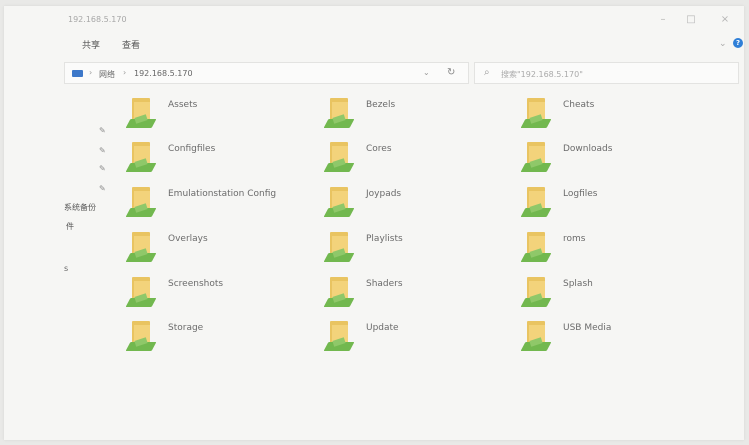 The width and height of the screenshot is (749, 445). I want to click on folder-item: Playlists, so click(419, 247).